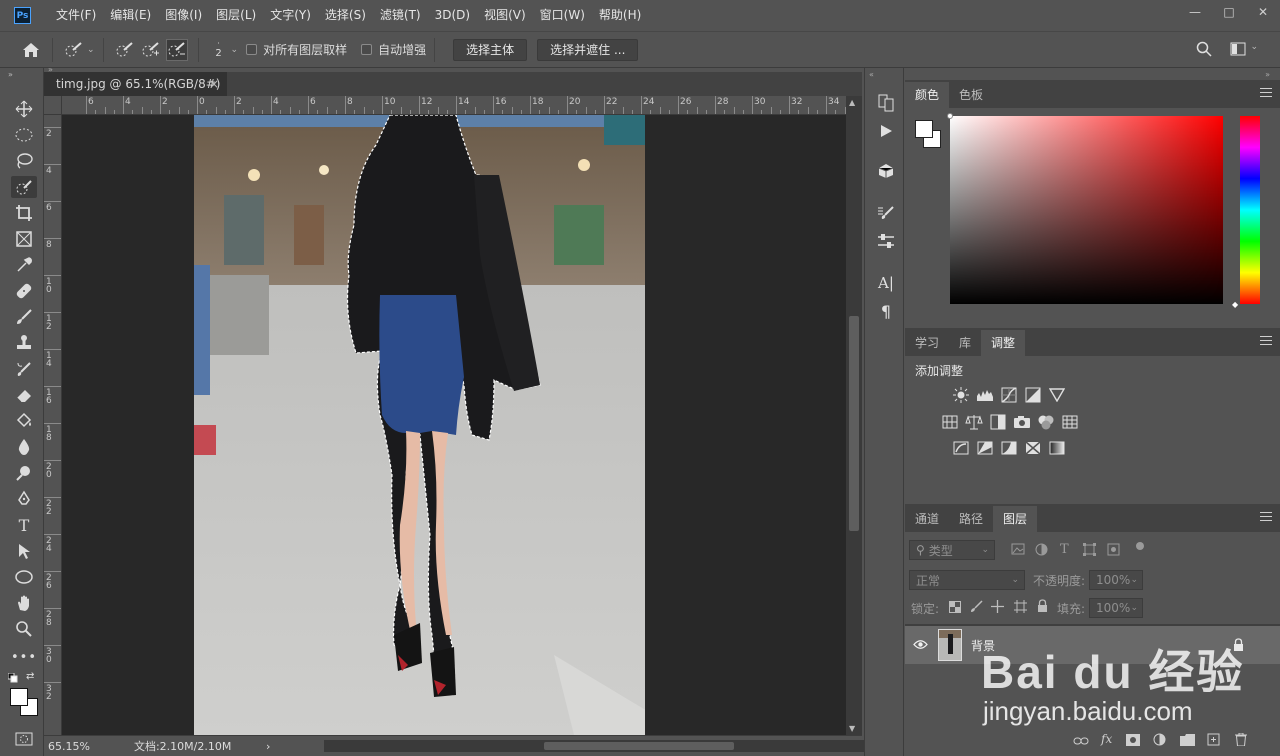 The image size is (1280, 756). Describe the element at coordinates (950, 116) in the screenshot. I see `color-picker-handle` at that location.